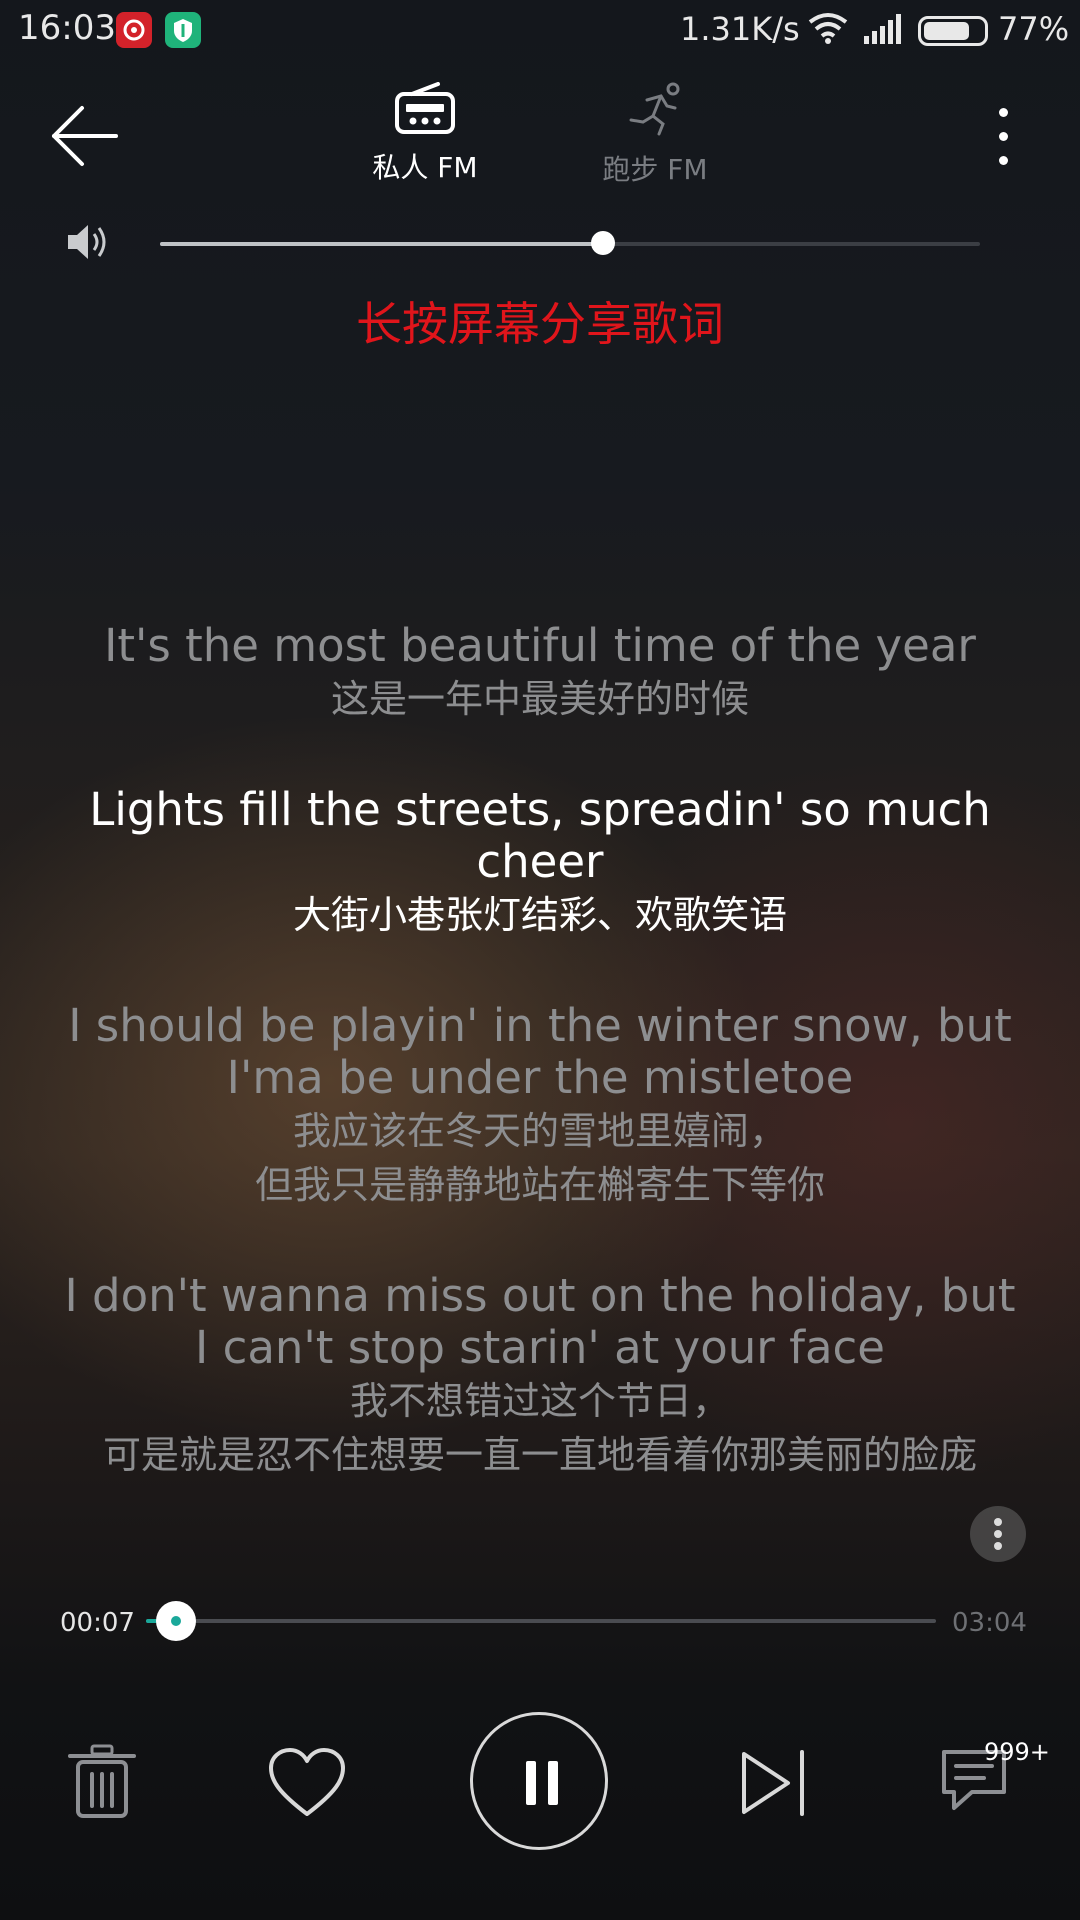  Describe the element at coordinates (425, 108) in the screenshot. I see `radio-icon` at that location.